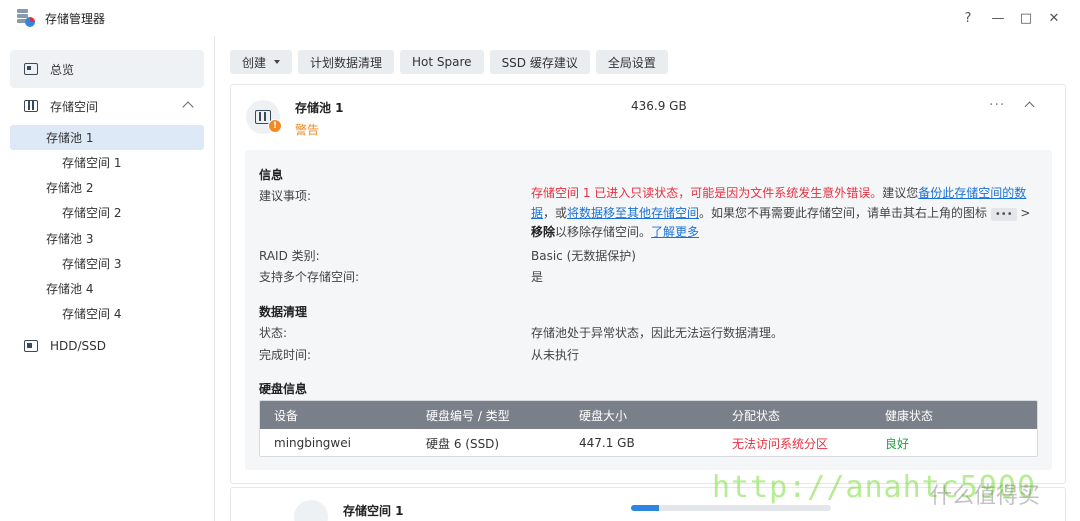  I want to click on scrub-section-title: 数据清理, so click(283, 312).